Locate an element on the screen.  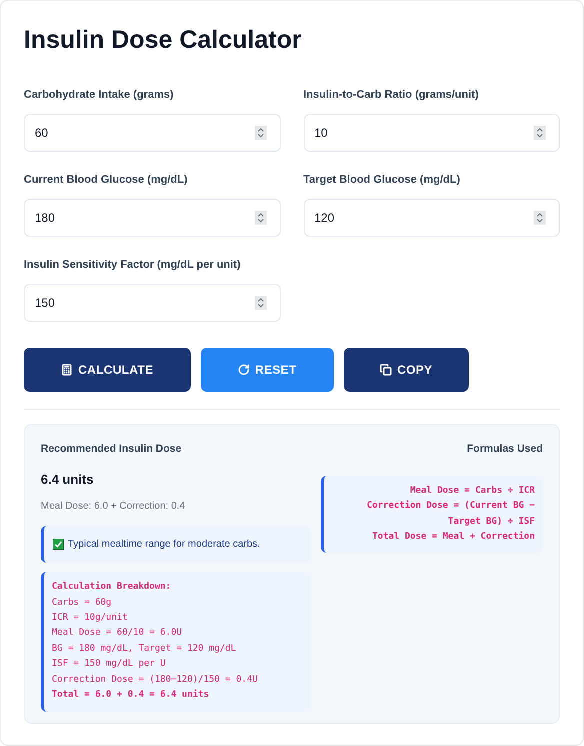
calculate-button: CALCULATE is located at coordinates (107, 370).